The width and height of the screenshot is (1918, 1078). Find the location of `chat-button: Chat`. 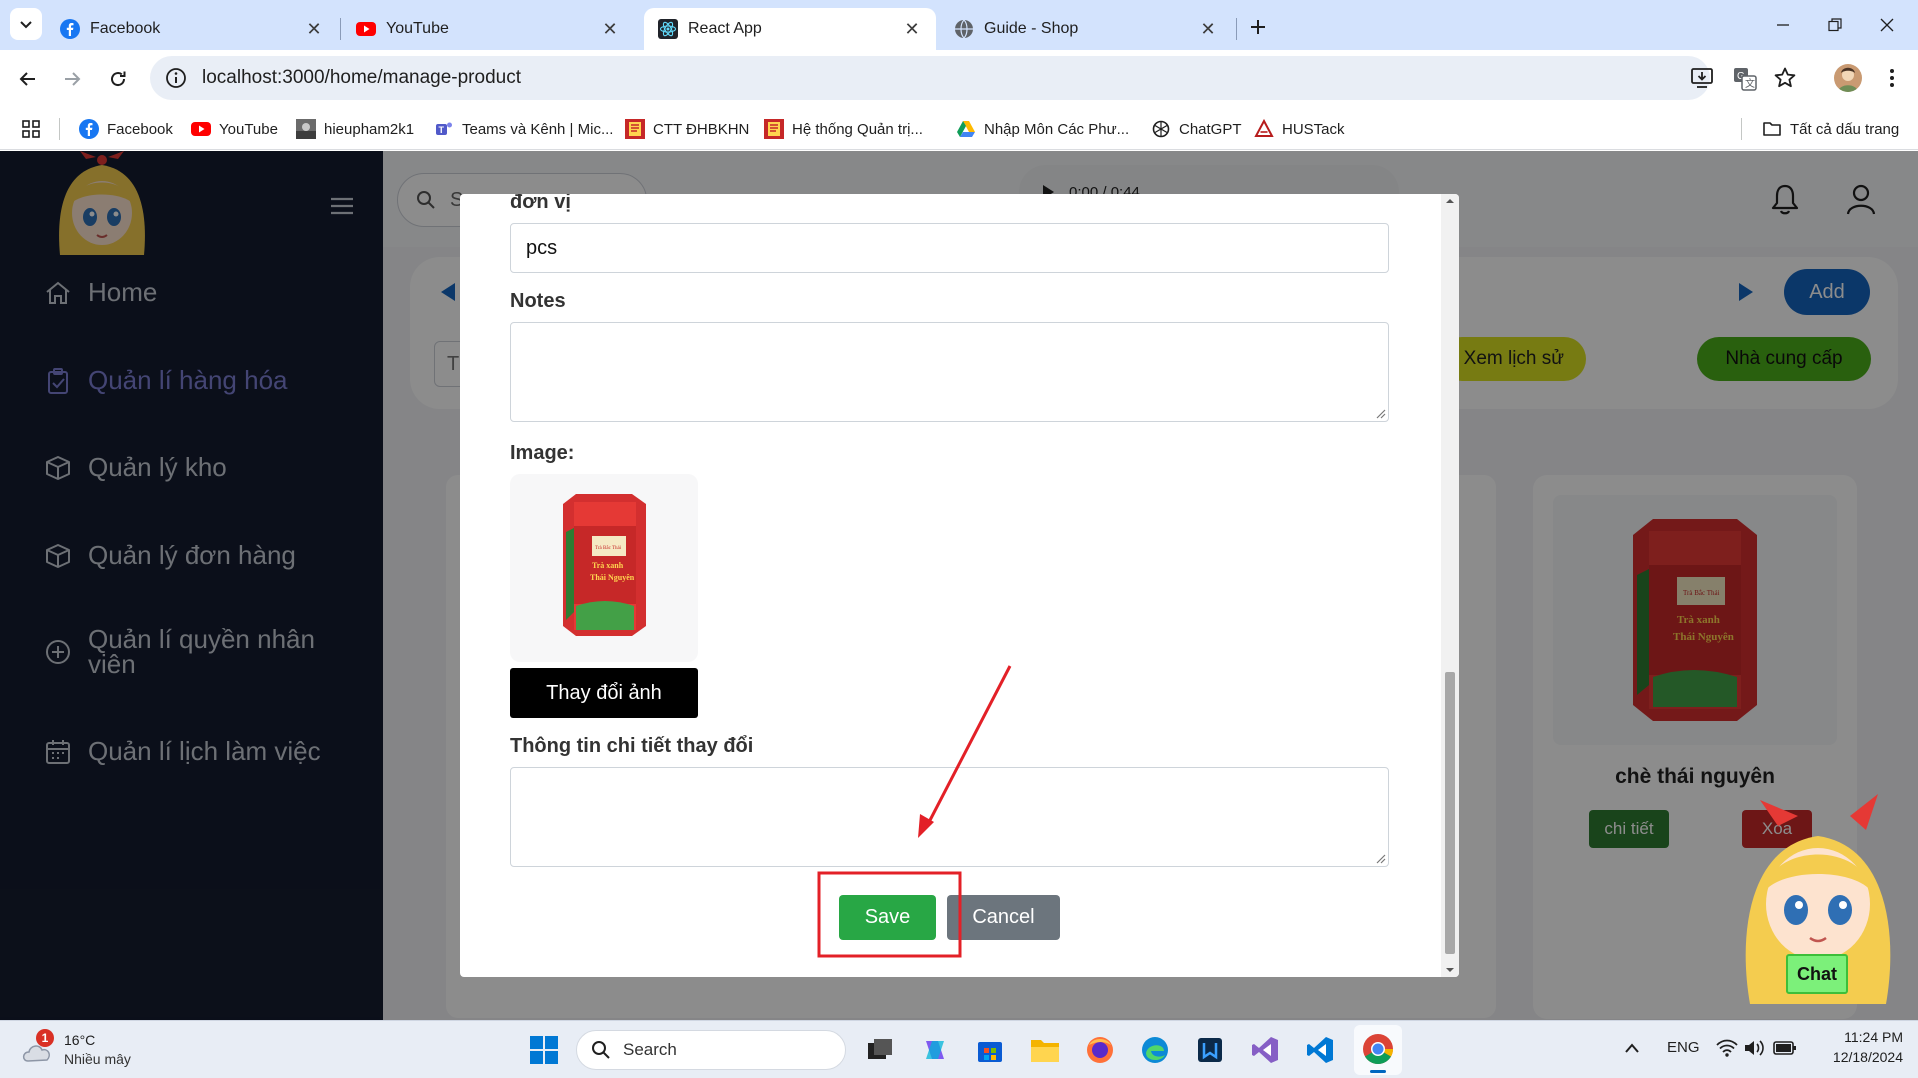

chat-button: Chat is located at coordinates (1817, 974).